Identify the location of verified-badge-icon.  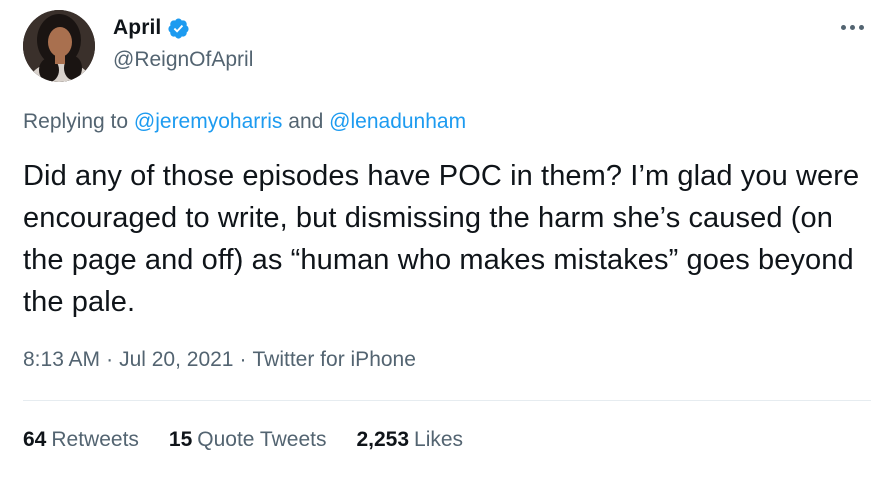
(178, 28).